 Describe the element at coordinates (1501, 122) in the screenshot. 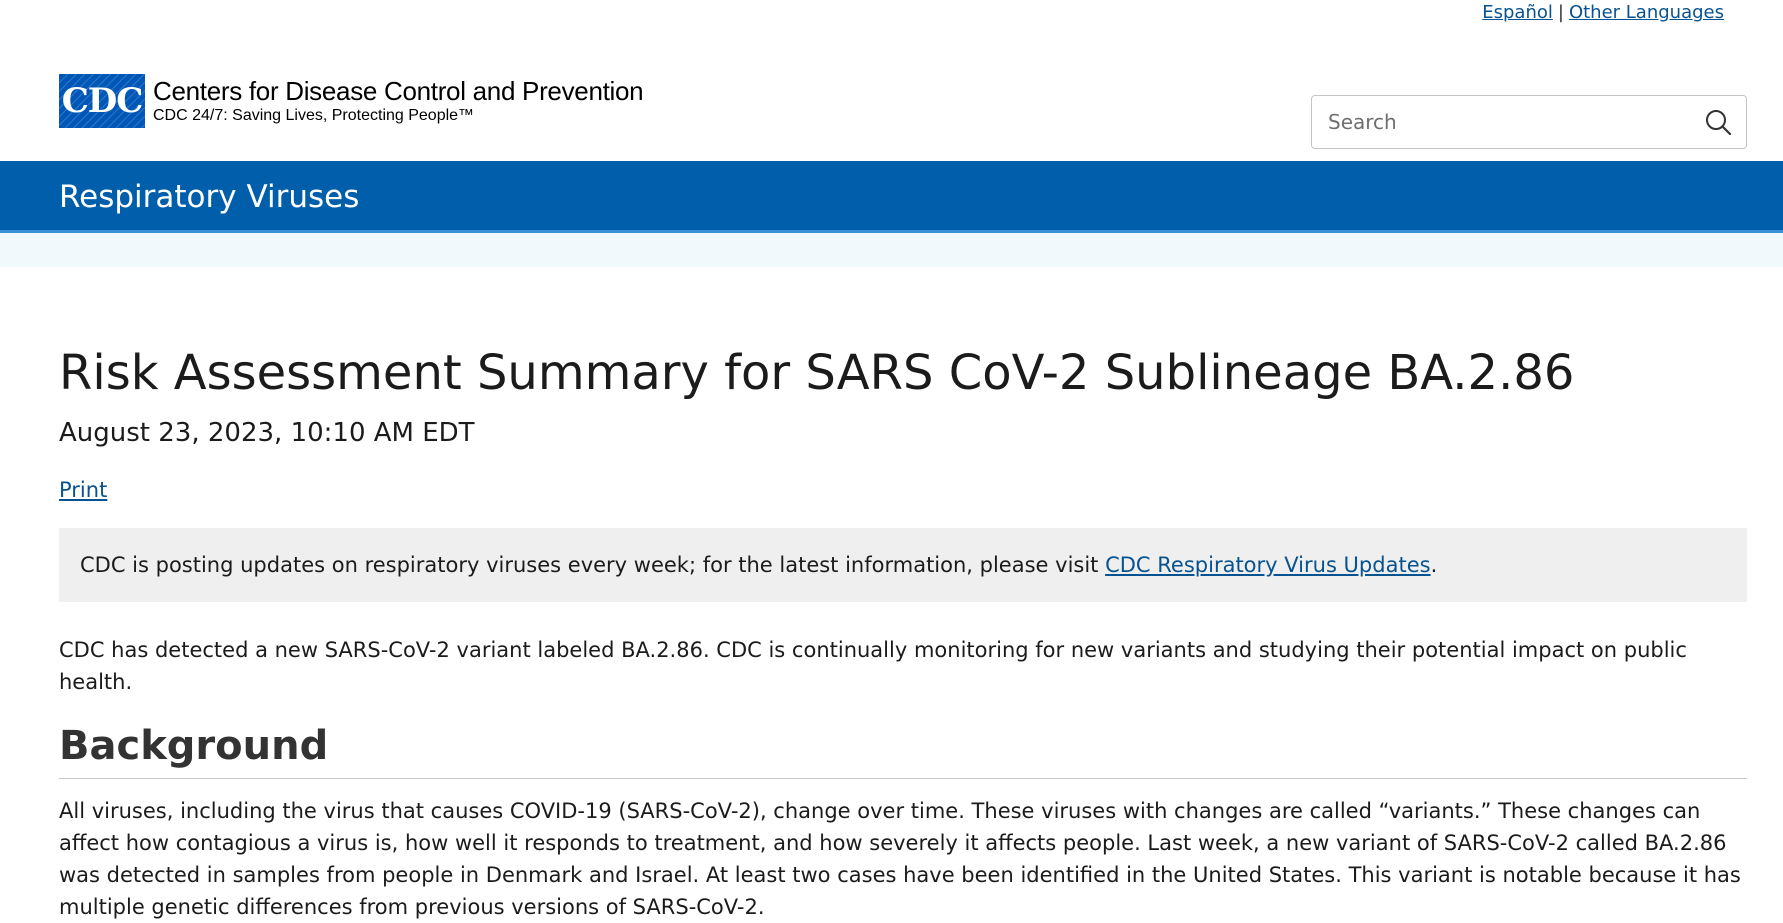

I see `search-input` at that location.